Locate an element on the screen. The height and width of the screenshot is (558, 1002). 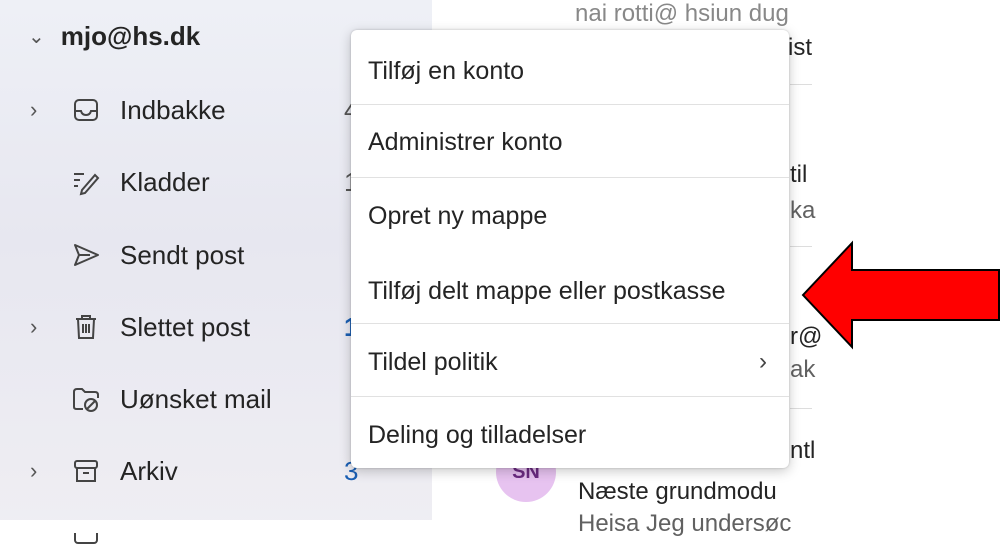
account-name: mjo@hs.dk is located at coordinates (130, 35).